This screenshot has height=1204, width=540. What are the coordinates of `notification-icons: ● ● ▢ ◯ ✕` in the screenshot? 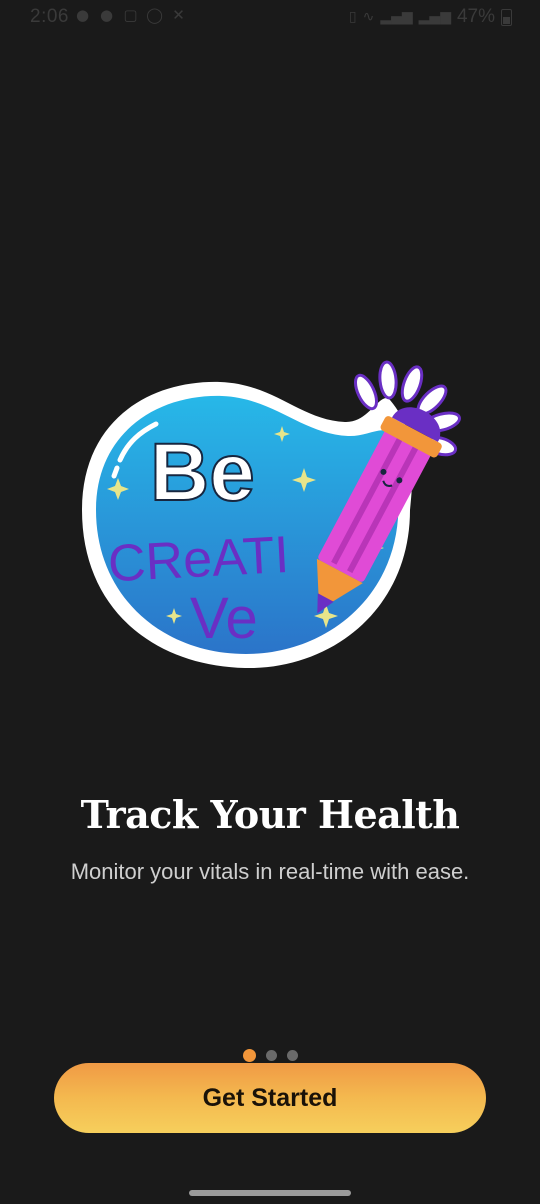 It's located at (130, 15).